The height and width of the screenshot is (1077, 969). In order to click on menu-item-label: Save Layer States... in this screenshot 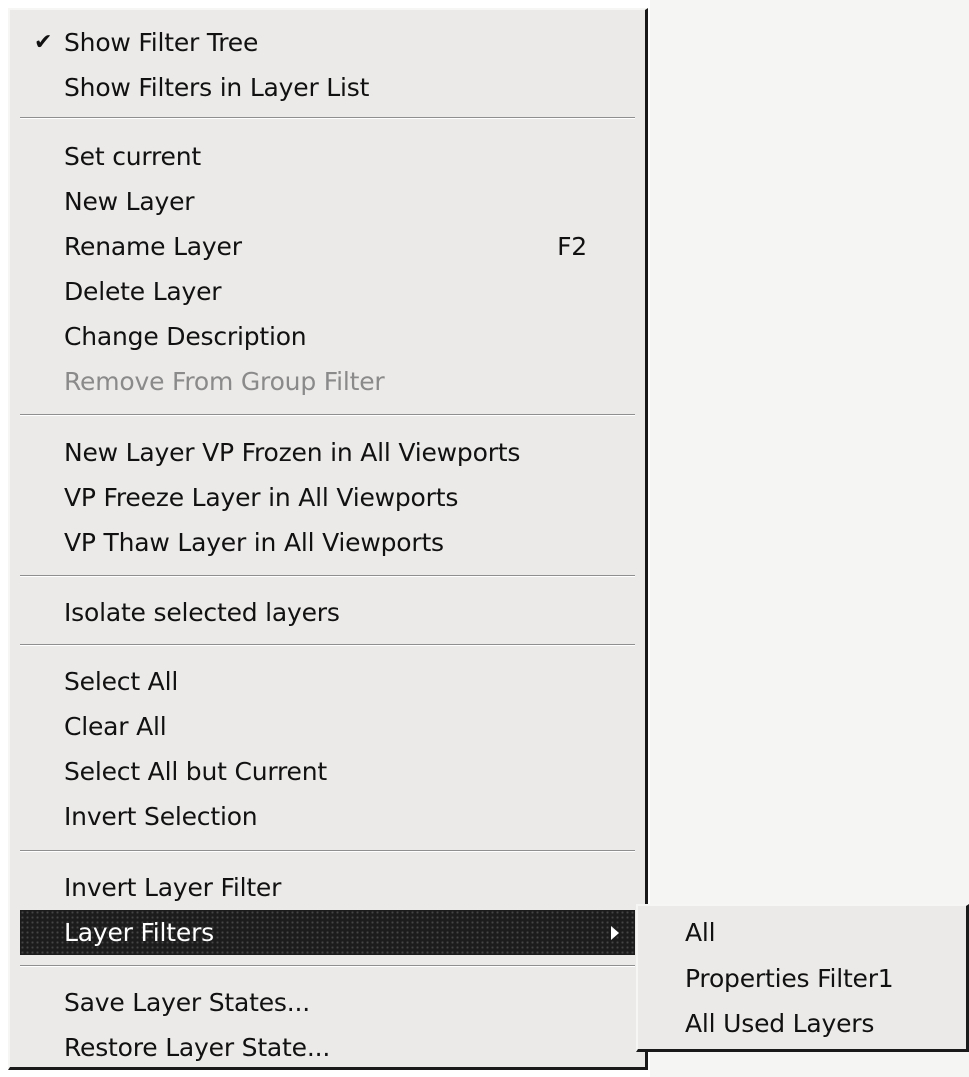, I will do `click(187, 1002)`.